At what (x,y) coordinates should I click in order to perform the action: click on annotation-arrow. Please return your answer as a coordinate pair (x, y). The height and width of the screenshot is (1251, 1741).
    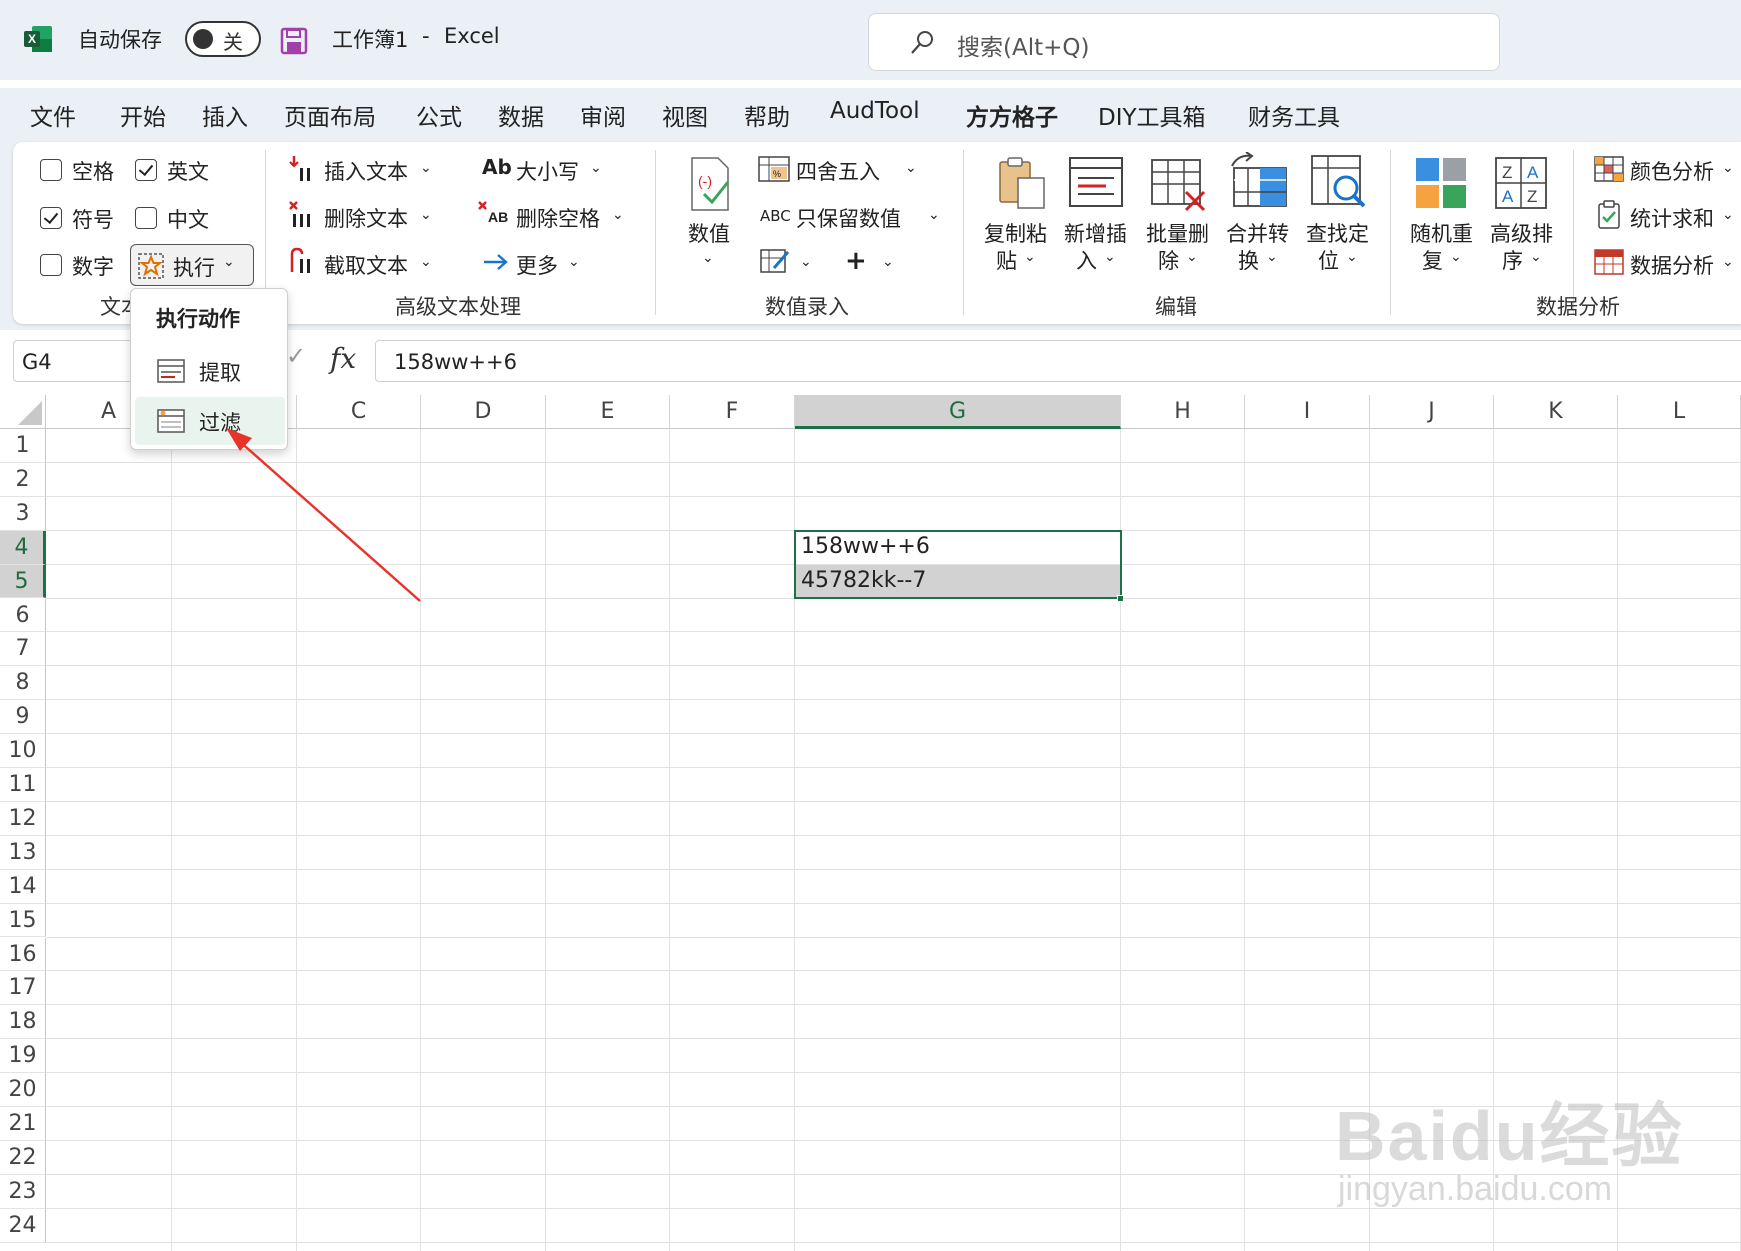
    Looking at the image, I should click on (323, 515).